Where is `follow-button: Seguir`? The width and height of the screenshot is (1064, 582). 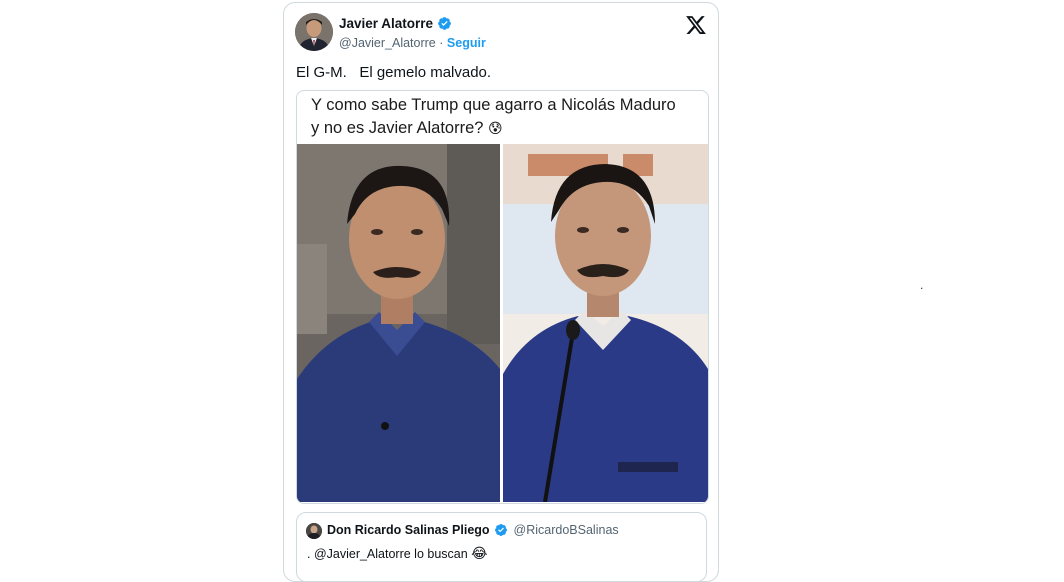
follow-button: Seguir is located at coordinates (466, 43).